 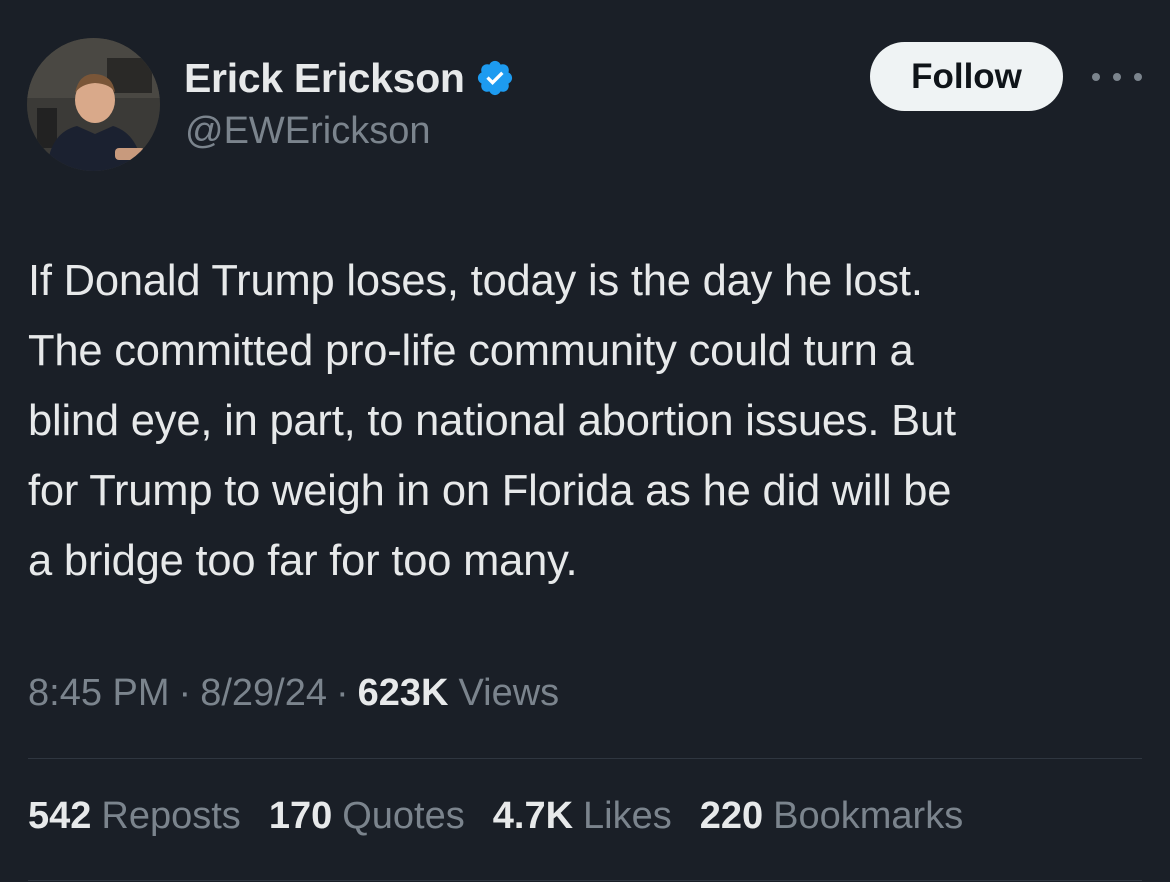 I want to click on stat-label: Reposts, so click(x=171, y=816).